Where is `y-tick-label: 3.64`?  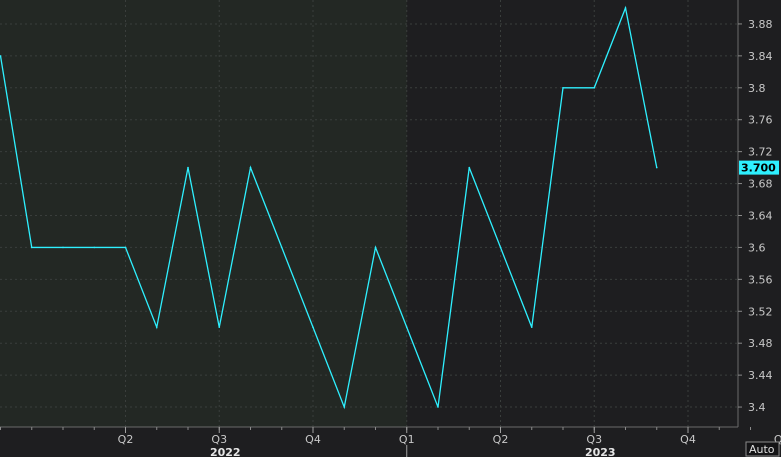
y-tick-label: 3.64 is located at coordinates (760, 215).